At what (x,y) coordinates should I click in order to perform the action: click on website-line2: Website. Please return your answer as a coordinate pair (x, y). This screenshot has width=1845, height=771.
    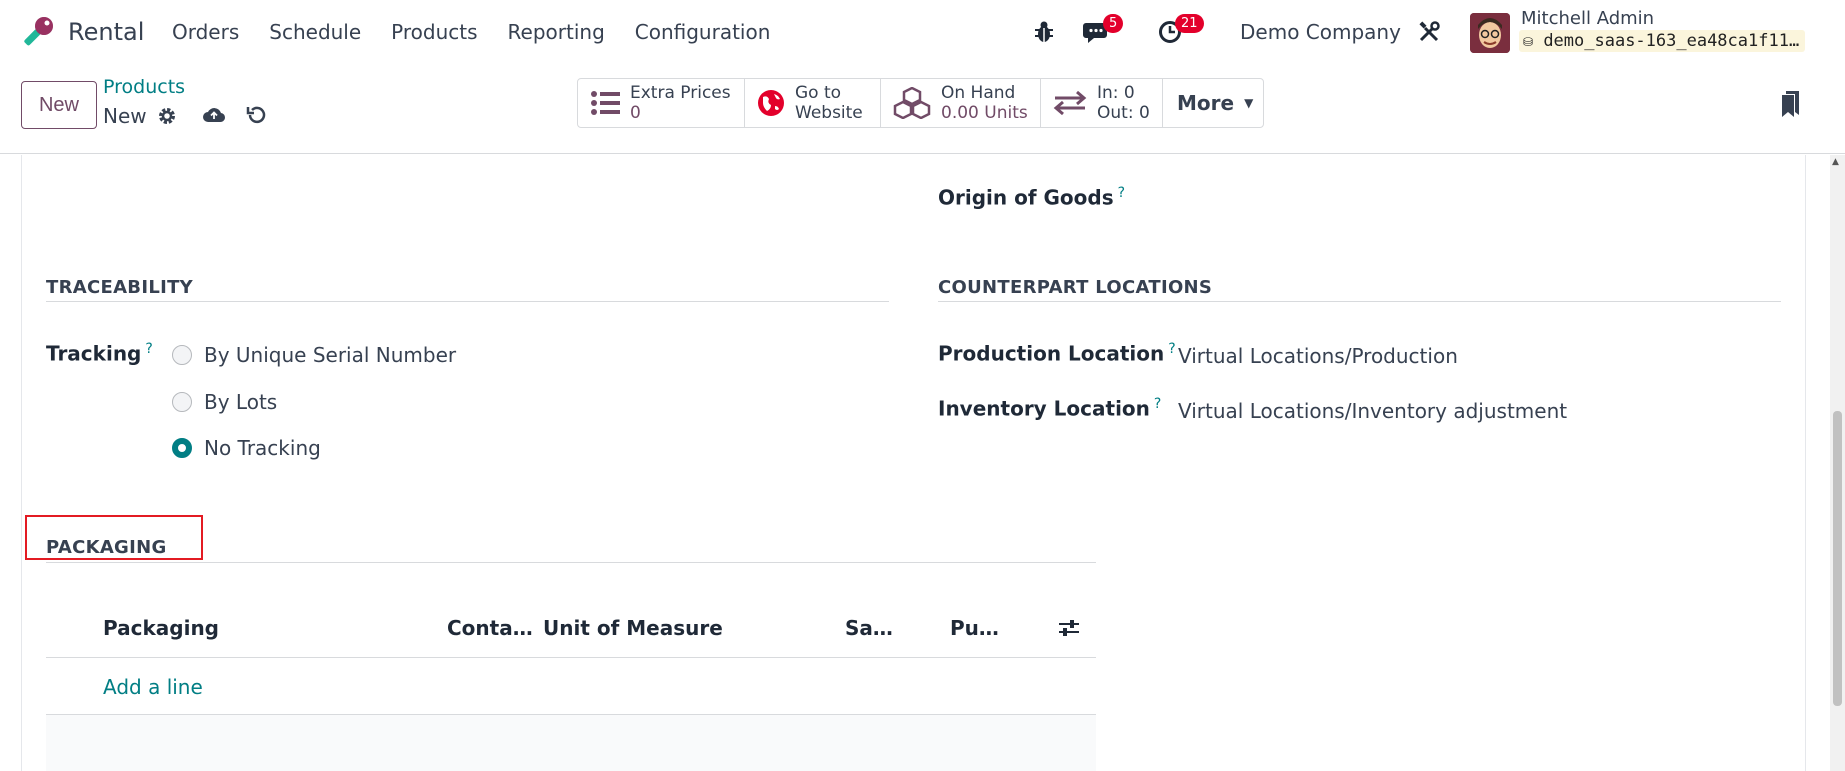
    Looking at the image, I should click on (829, 113).